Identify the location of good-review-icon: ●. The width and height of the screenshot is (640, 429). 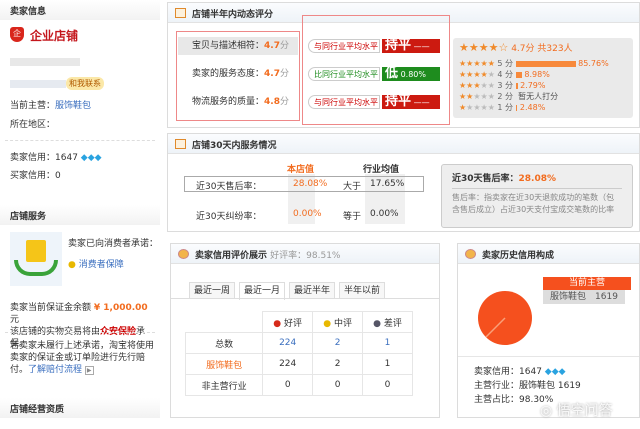
(277, 323).